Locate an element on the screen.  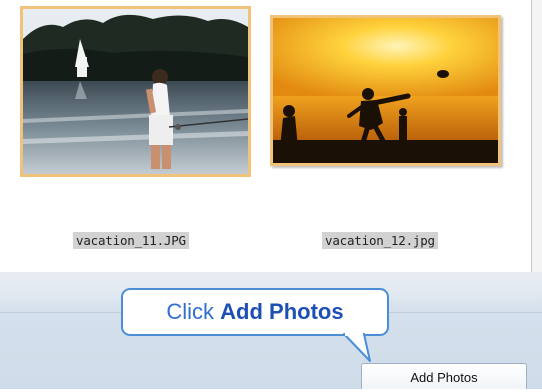
callout-pointer-icon is located at coordinates (357, 347).